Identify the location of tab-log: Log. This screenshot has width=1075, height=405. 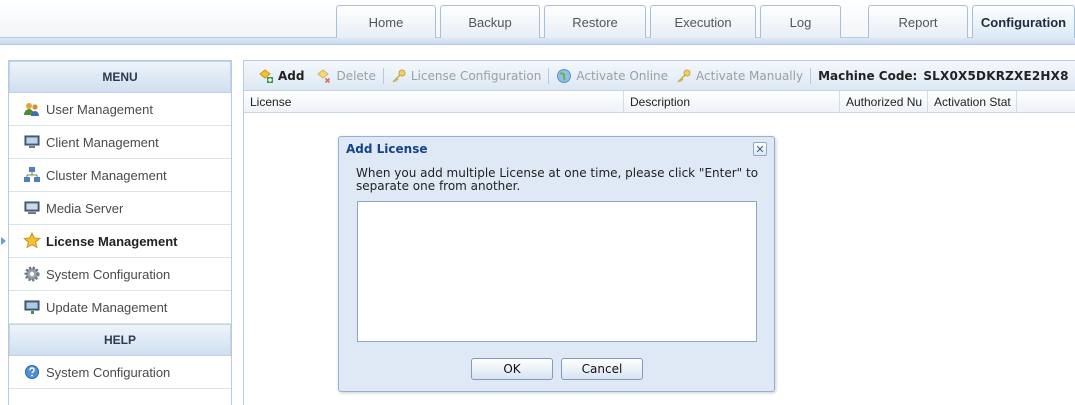
(800, 21).